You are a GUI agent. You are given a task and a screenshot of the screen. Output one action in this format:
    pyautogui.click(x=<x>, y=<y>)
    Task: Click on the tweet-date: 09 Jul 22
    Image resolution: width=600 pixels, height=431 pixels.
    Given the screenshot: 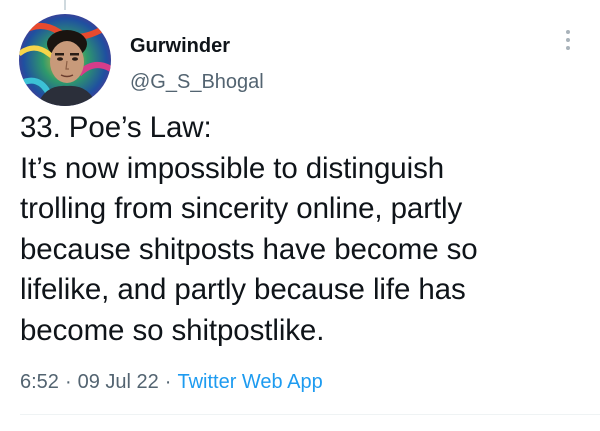 What is the action you would take?
    pyautogui.click(x=118, y=382)
    